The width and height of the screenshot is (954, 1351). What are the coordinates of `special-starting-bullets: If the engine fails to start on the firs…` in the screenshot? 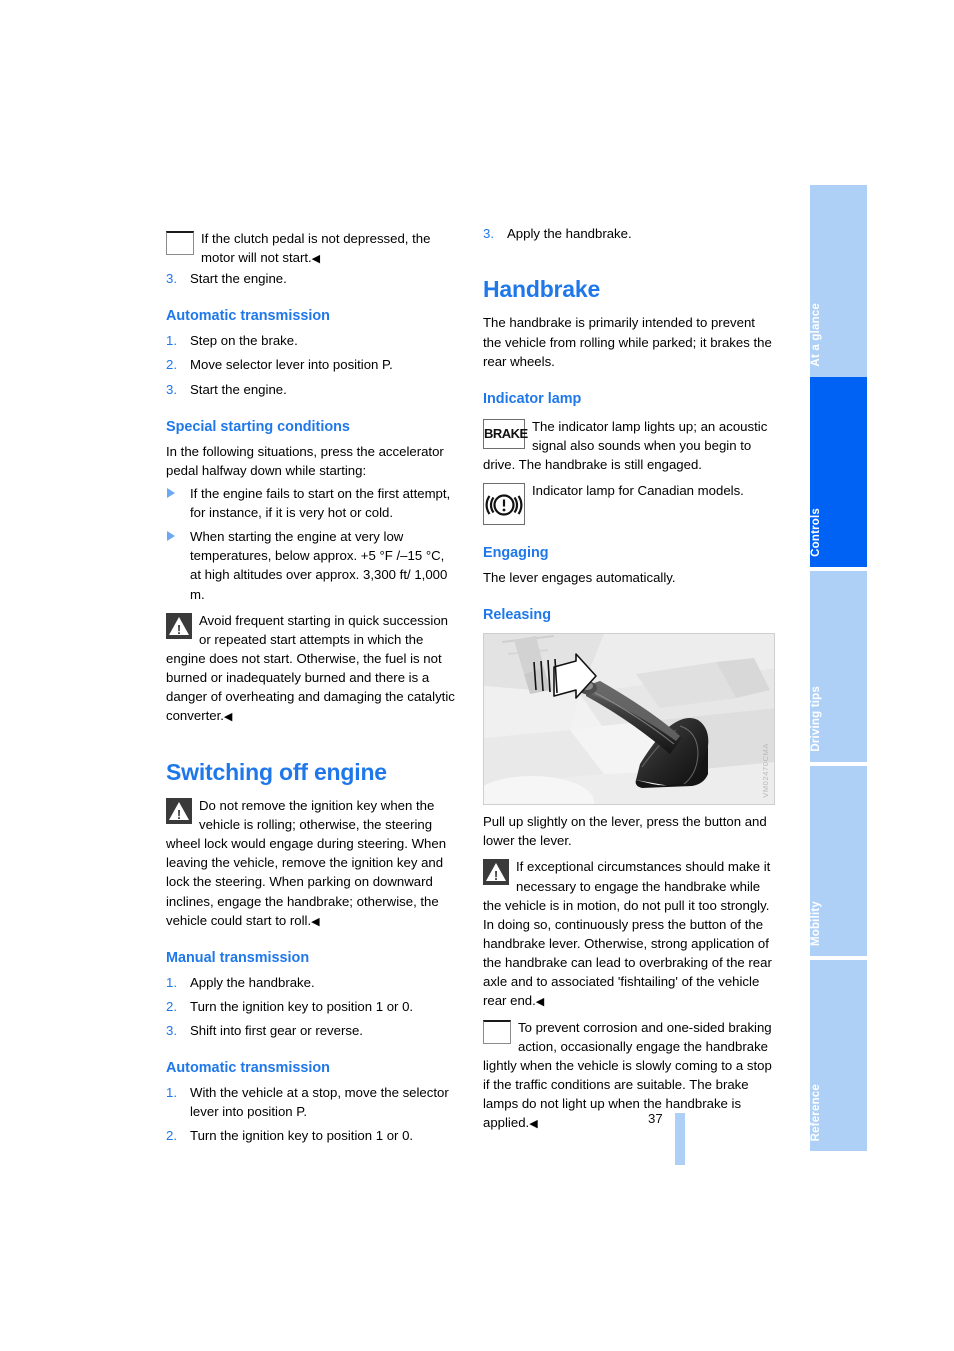 It's located at (312, 544).